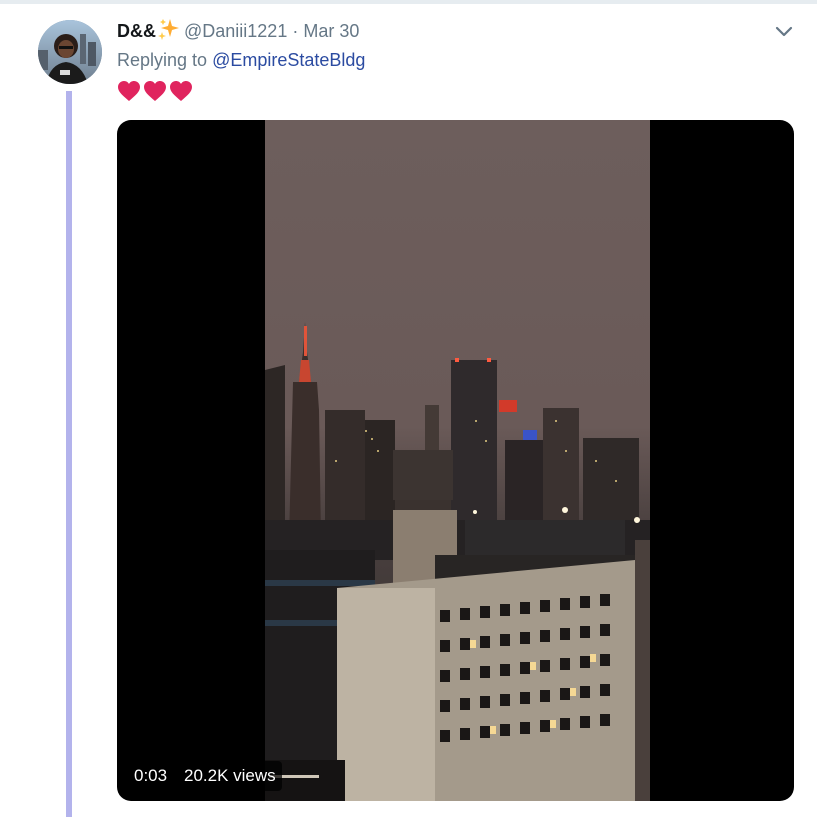 The height and width of the screenshot is (817, 817). I want to click on user-handle: @Daniii1221, so click(235, 31).